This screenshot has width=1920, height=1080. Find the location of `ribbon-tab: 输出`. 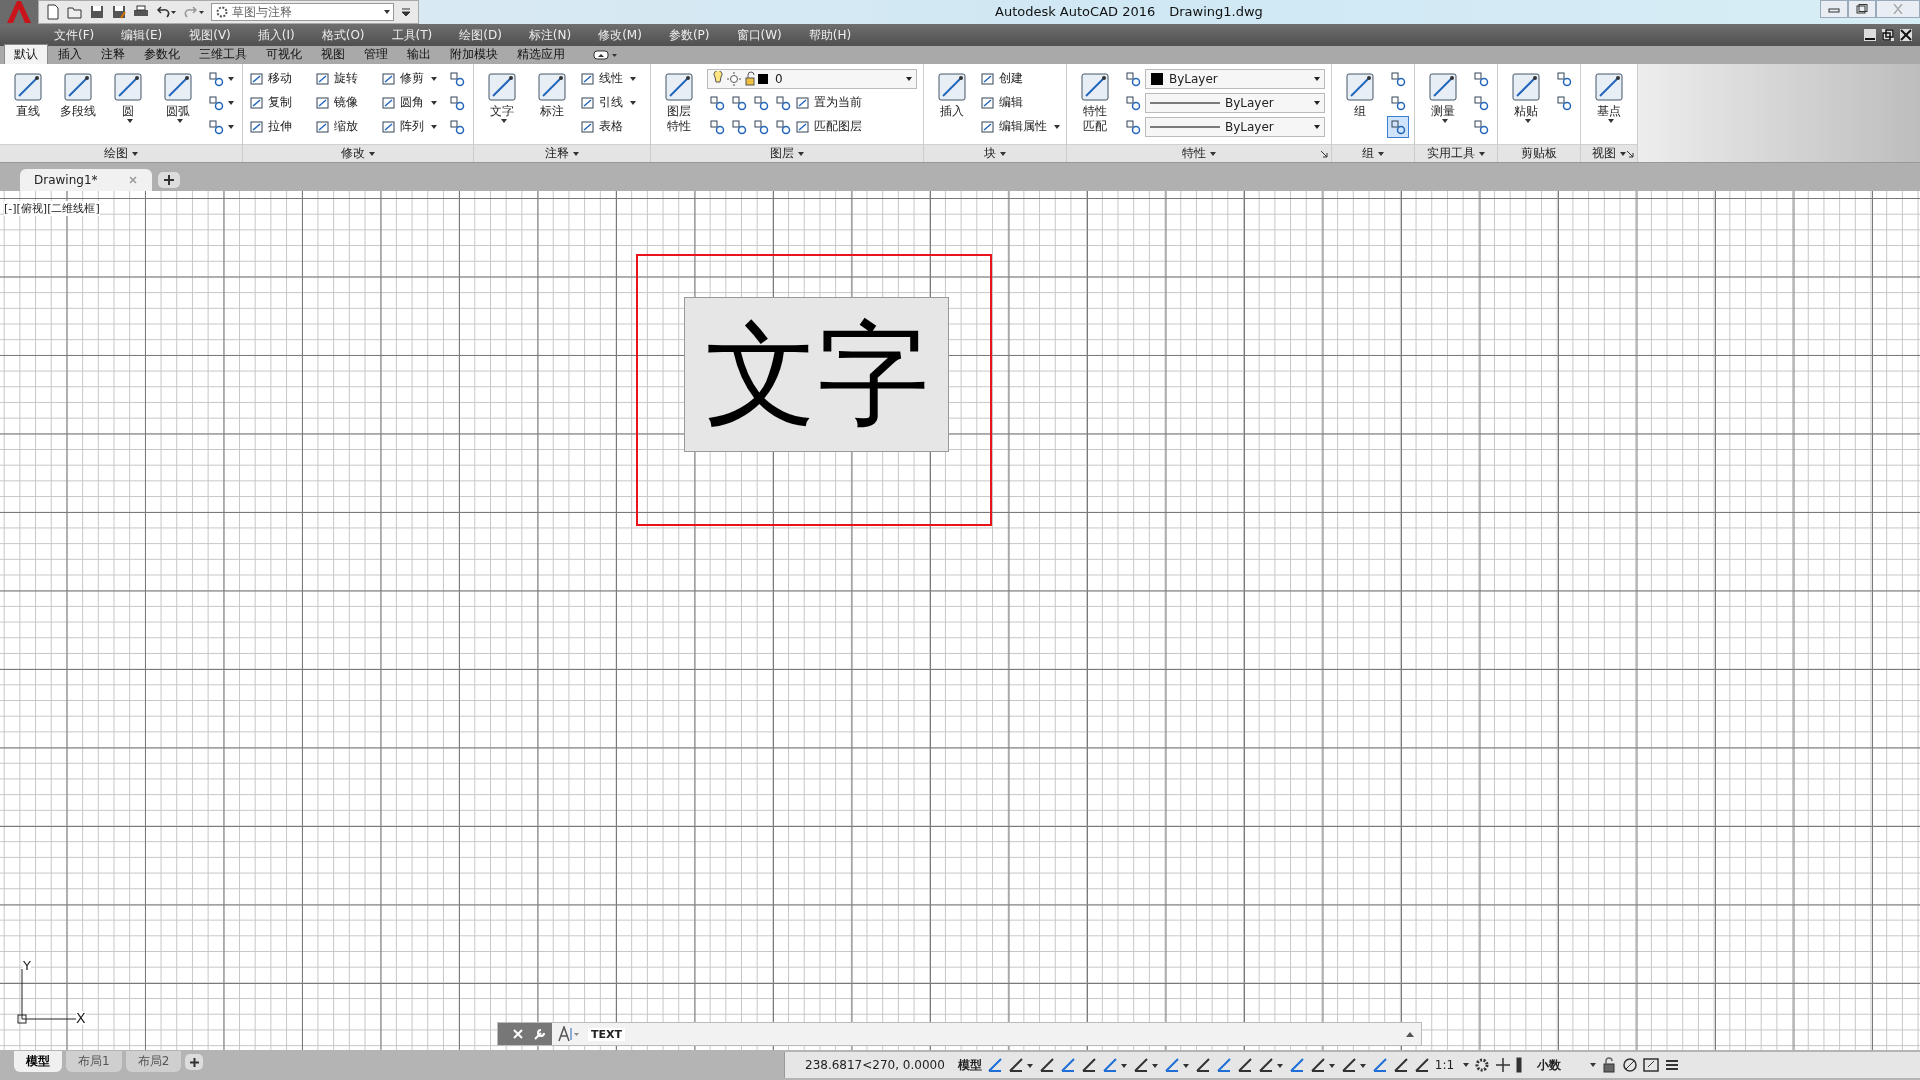

ribbon-tab: 输出 is located at coordinates (419, 54).